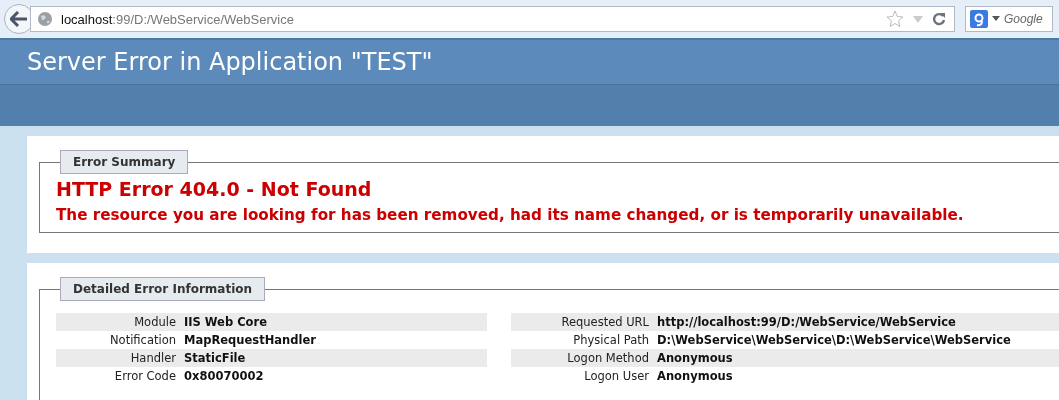  Describe the element at coordinates (215, 358) in the screenshot. I see `field-value: StaticFile` at that location.